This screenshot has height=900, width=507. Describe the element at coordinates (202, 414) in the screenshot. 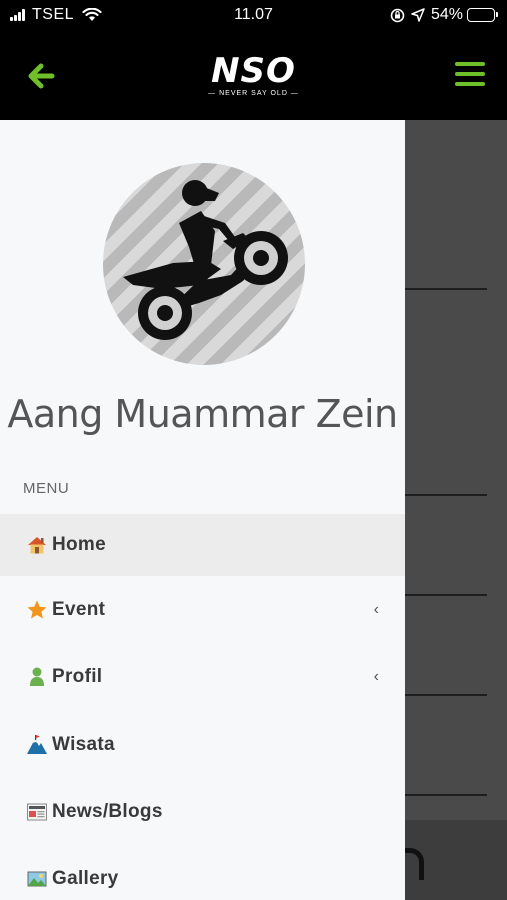

I see `user-name: Aang Muammar Zein` at that location.